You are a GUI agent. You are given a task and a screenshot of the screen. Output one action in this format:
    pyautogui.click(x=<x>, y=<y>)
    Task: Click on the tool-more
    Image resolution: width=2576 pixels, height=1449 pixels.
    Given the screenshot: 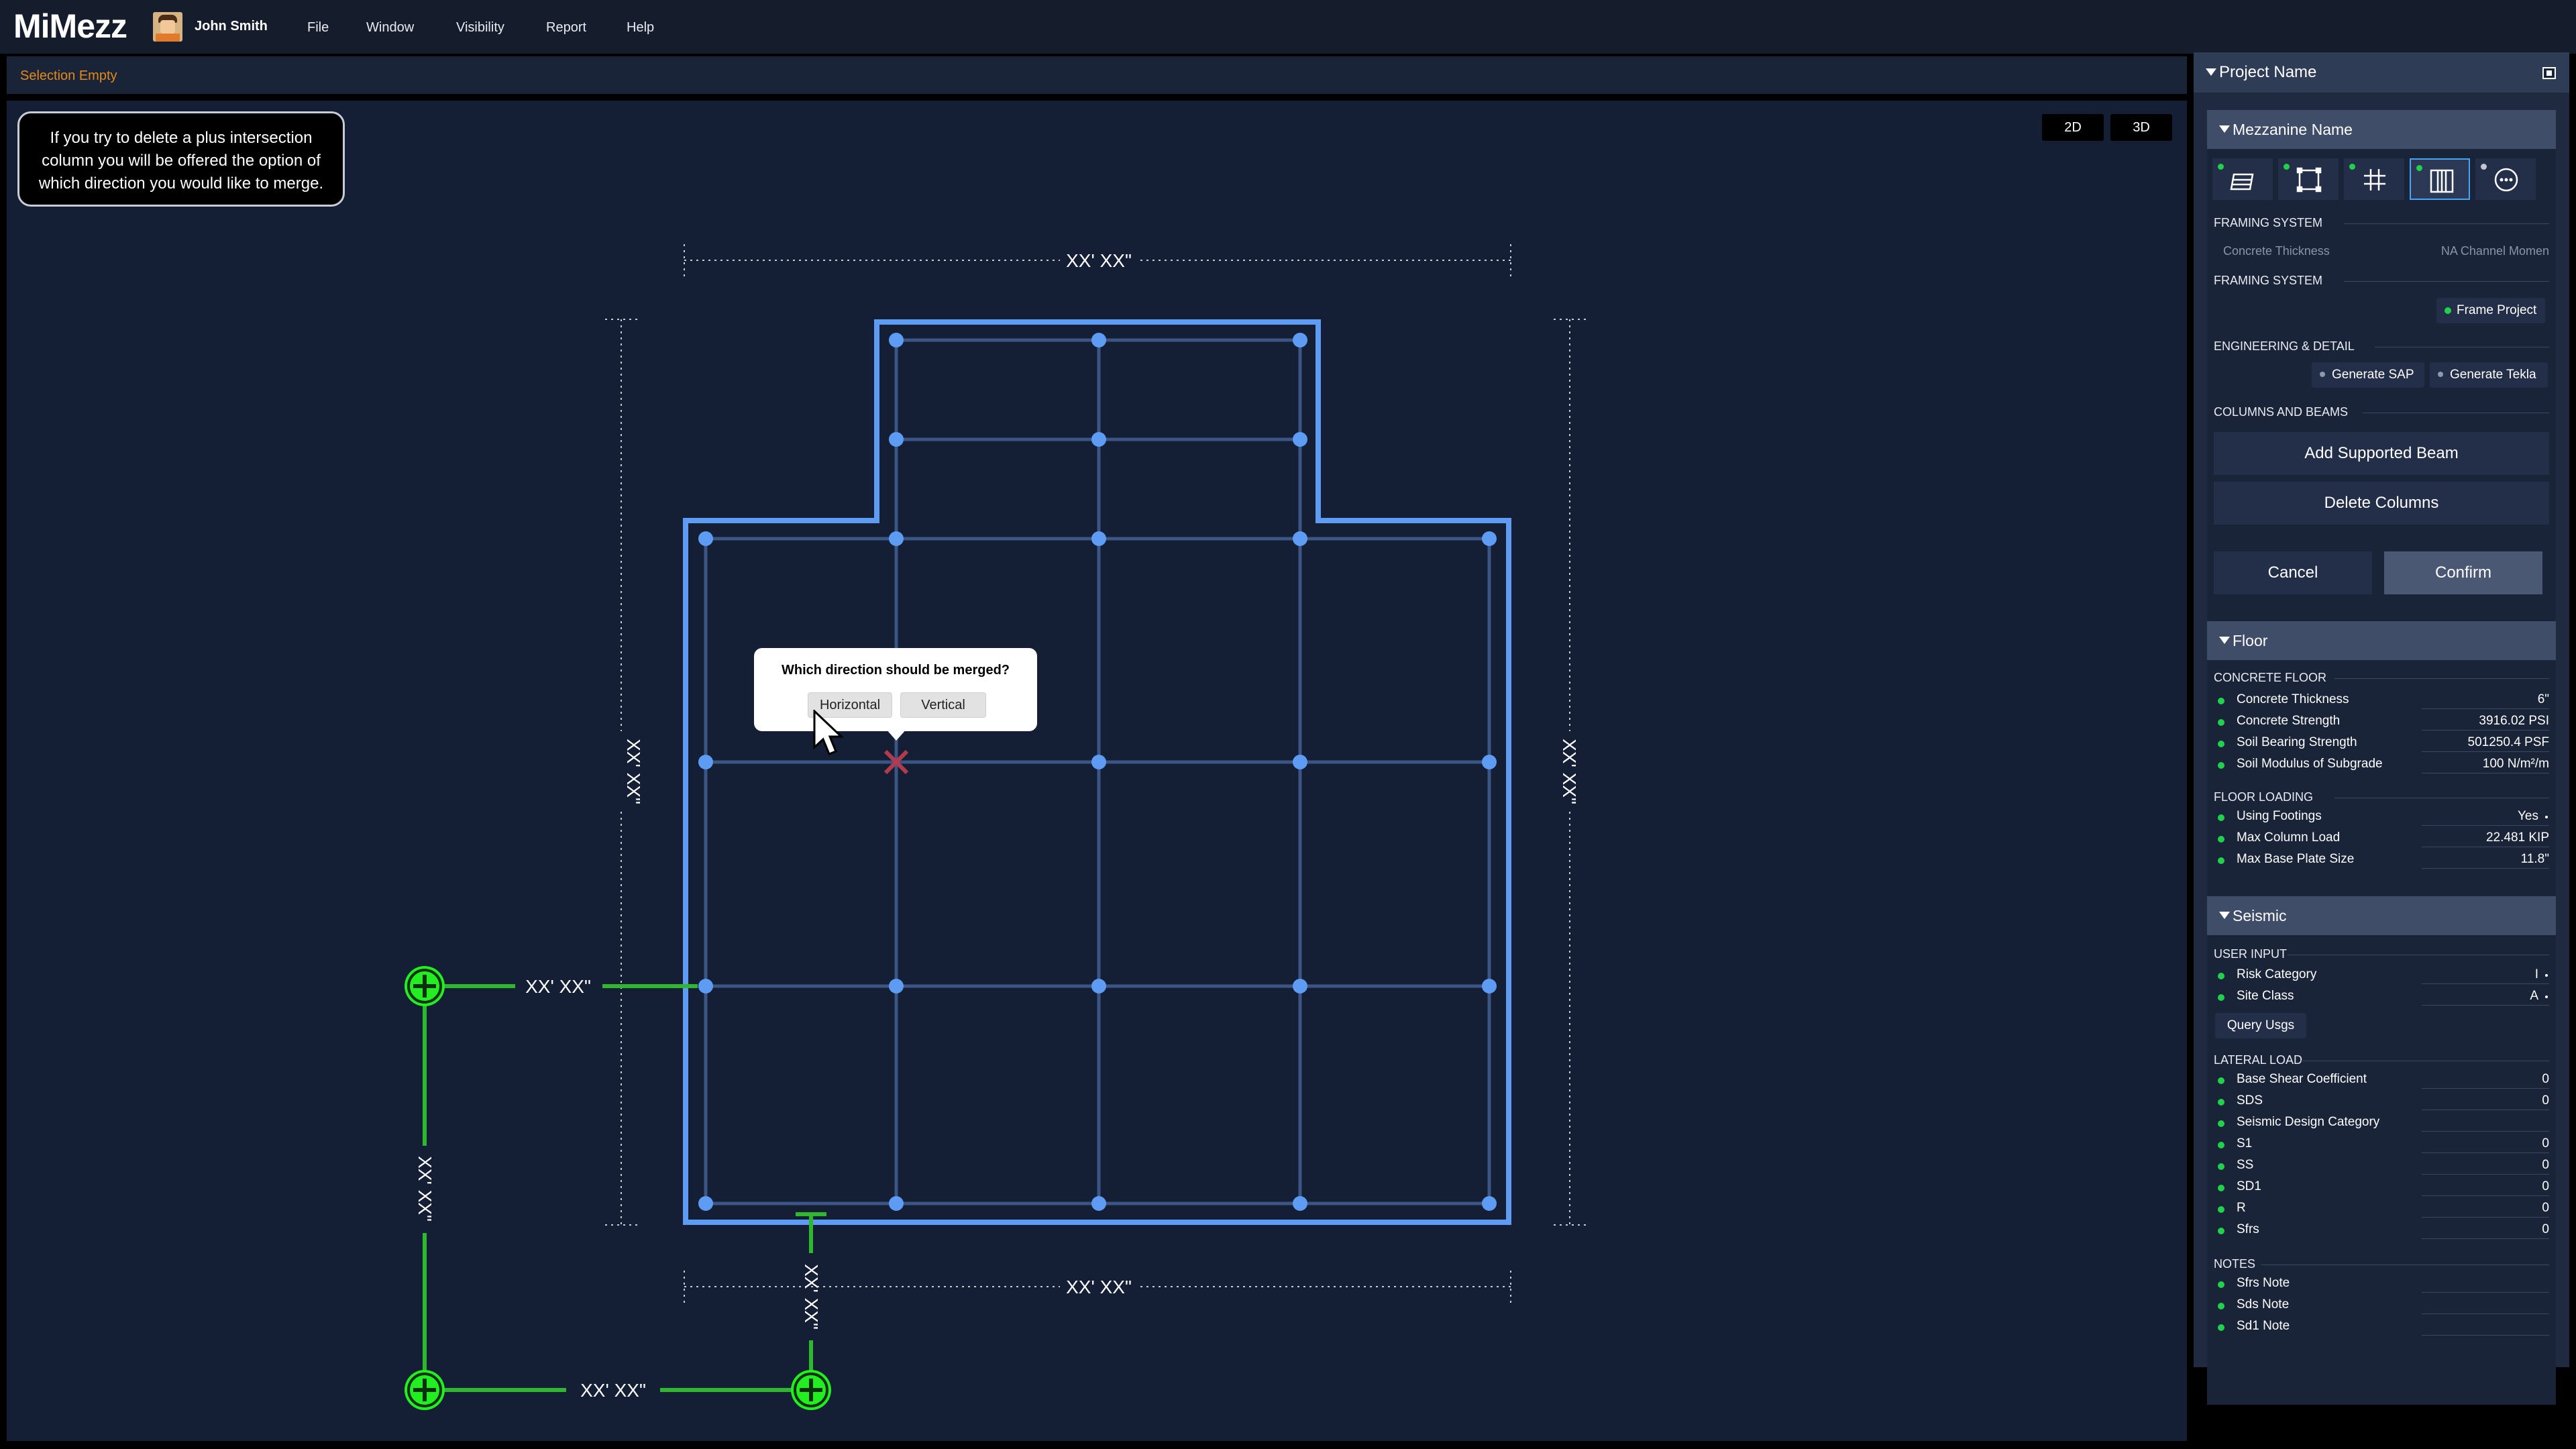 What is the action you would take?
    pyautogui.click(x=2505, y=179)
    